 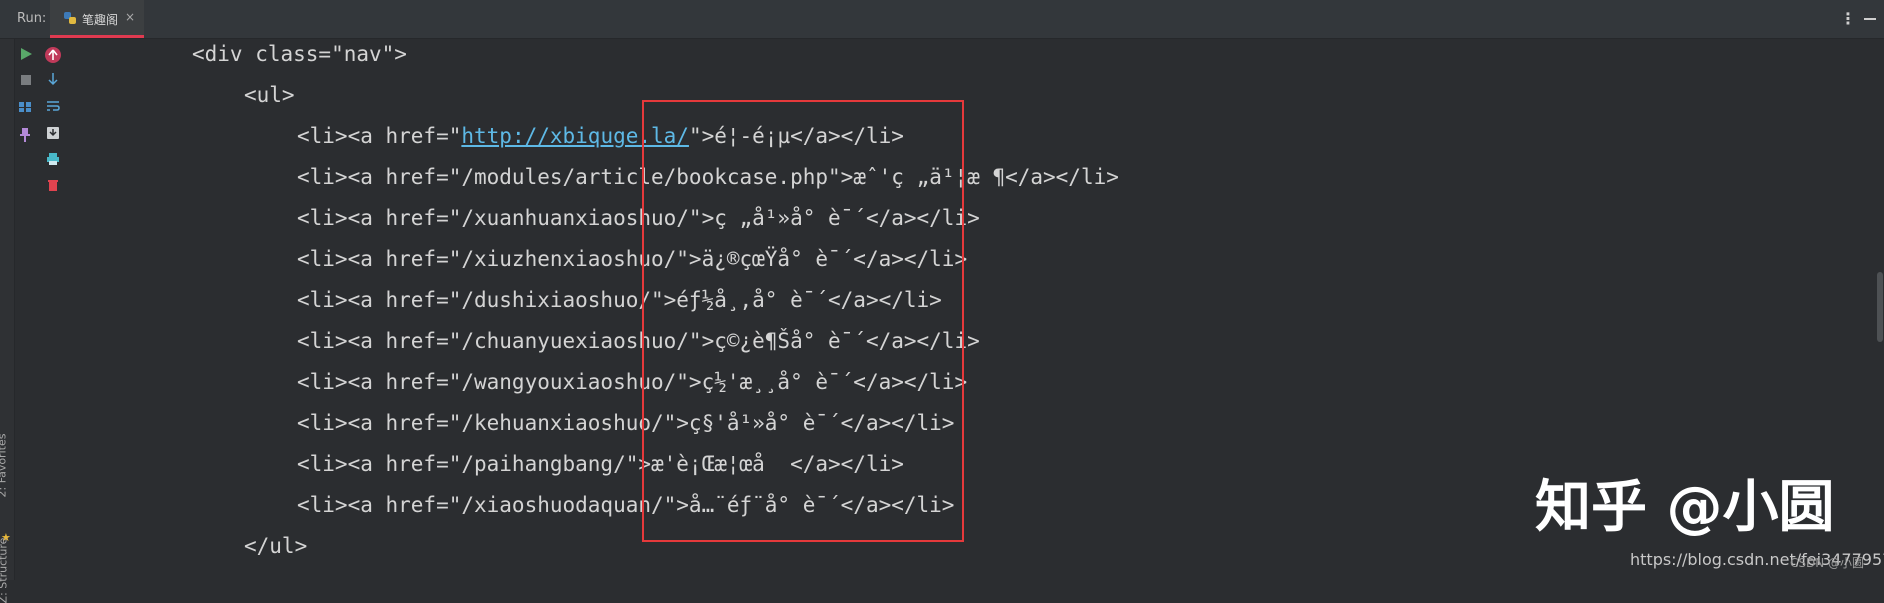 I want to click on garbled-text-highlight-box, so click(x=803, y=321).